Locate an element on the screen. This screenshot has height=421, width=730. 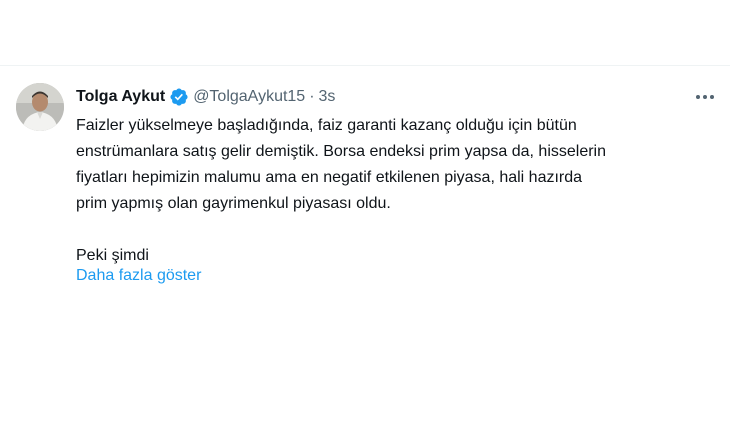
display-name: Tolga Aykut is located at coordinates (120, 97).